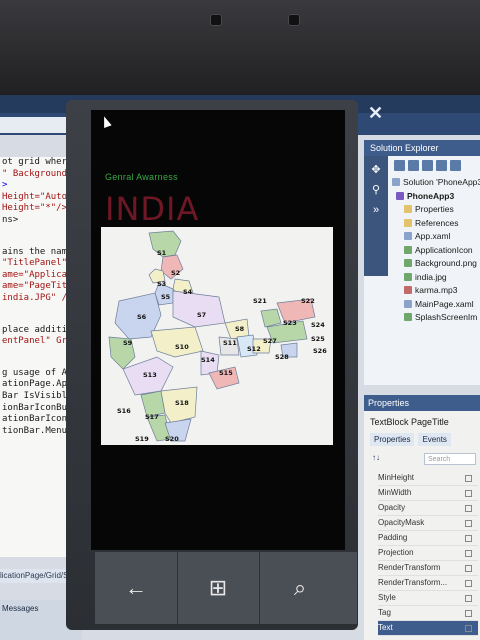 The image size is (480, 640). I want to click on tree-item-label: Properties, so click(434, 209).